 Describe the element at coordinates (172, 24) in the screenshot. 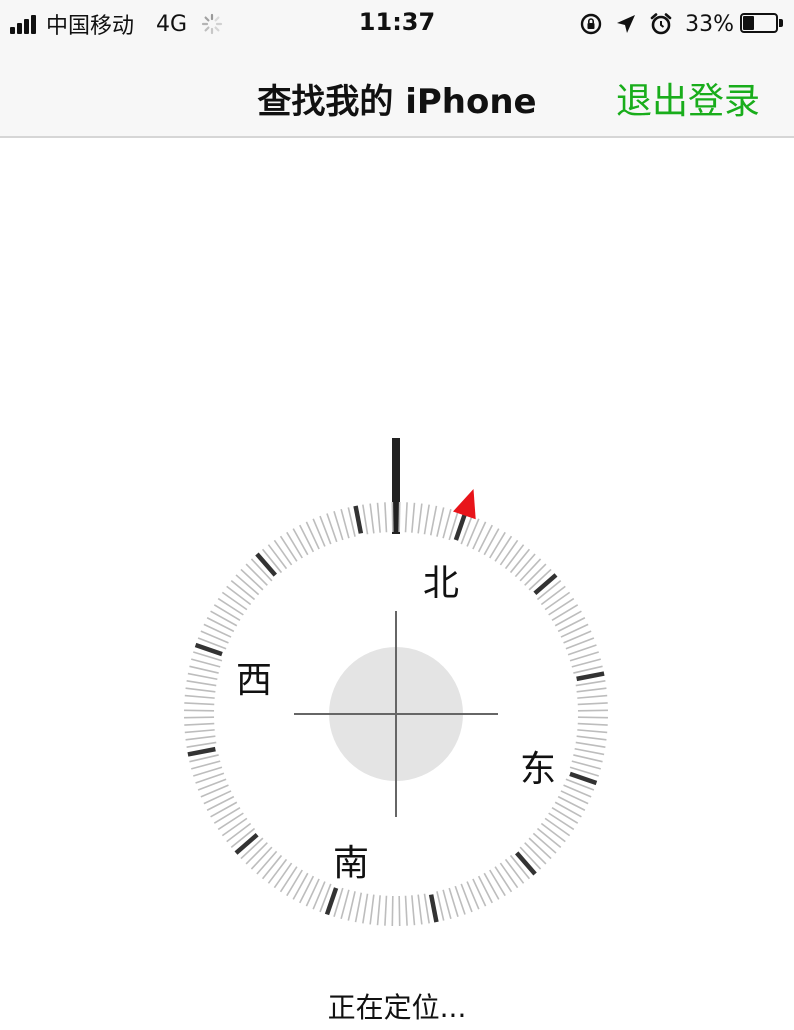

I see `network-type: 4G` at that location.